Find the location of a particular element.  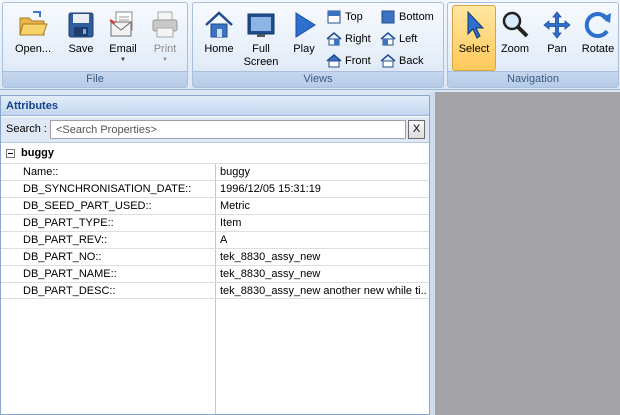

play-button: Play is located at coordinates (304, 38).